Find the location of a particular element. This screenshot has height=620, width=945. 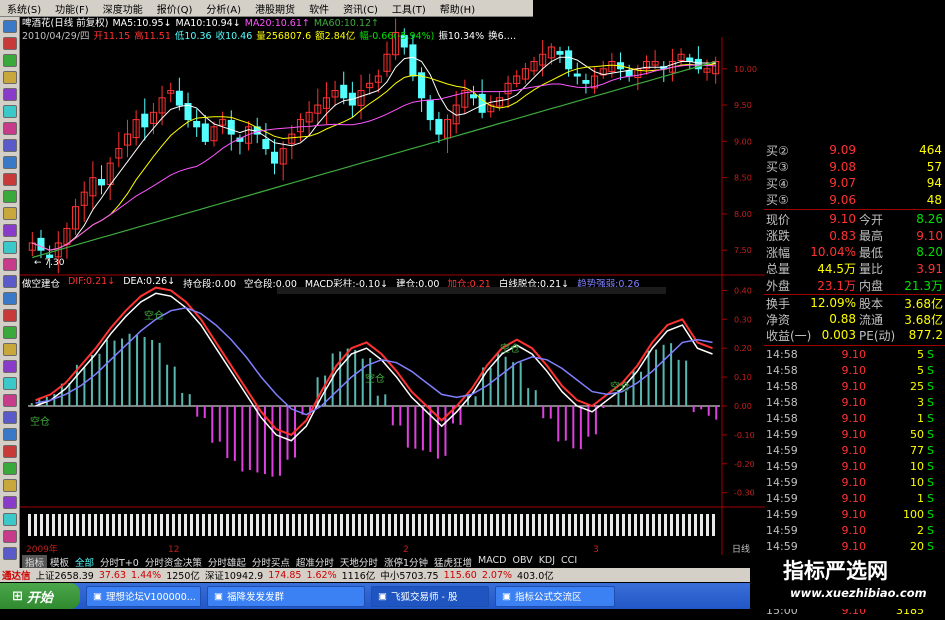

indicator-tab: 分时资金决策 is located at coordinates (173, 562).